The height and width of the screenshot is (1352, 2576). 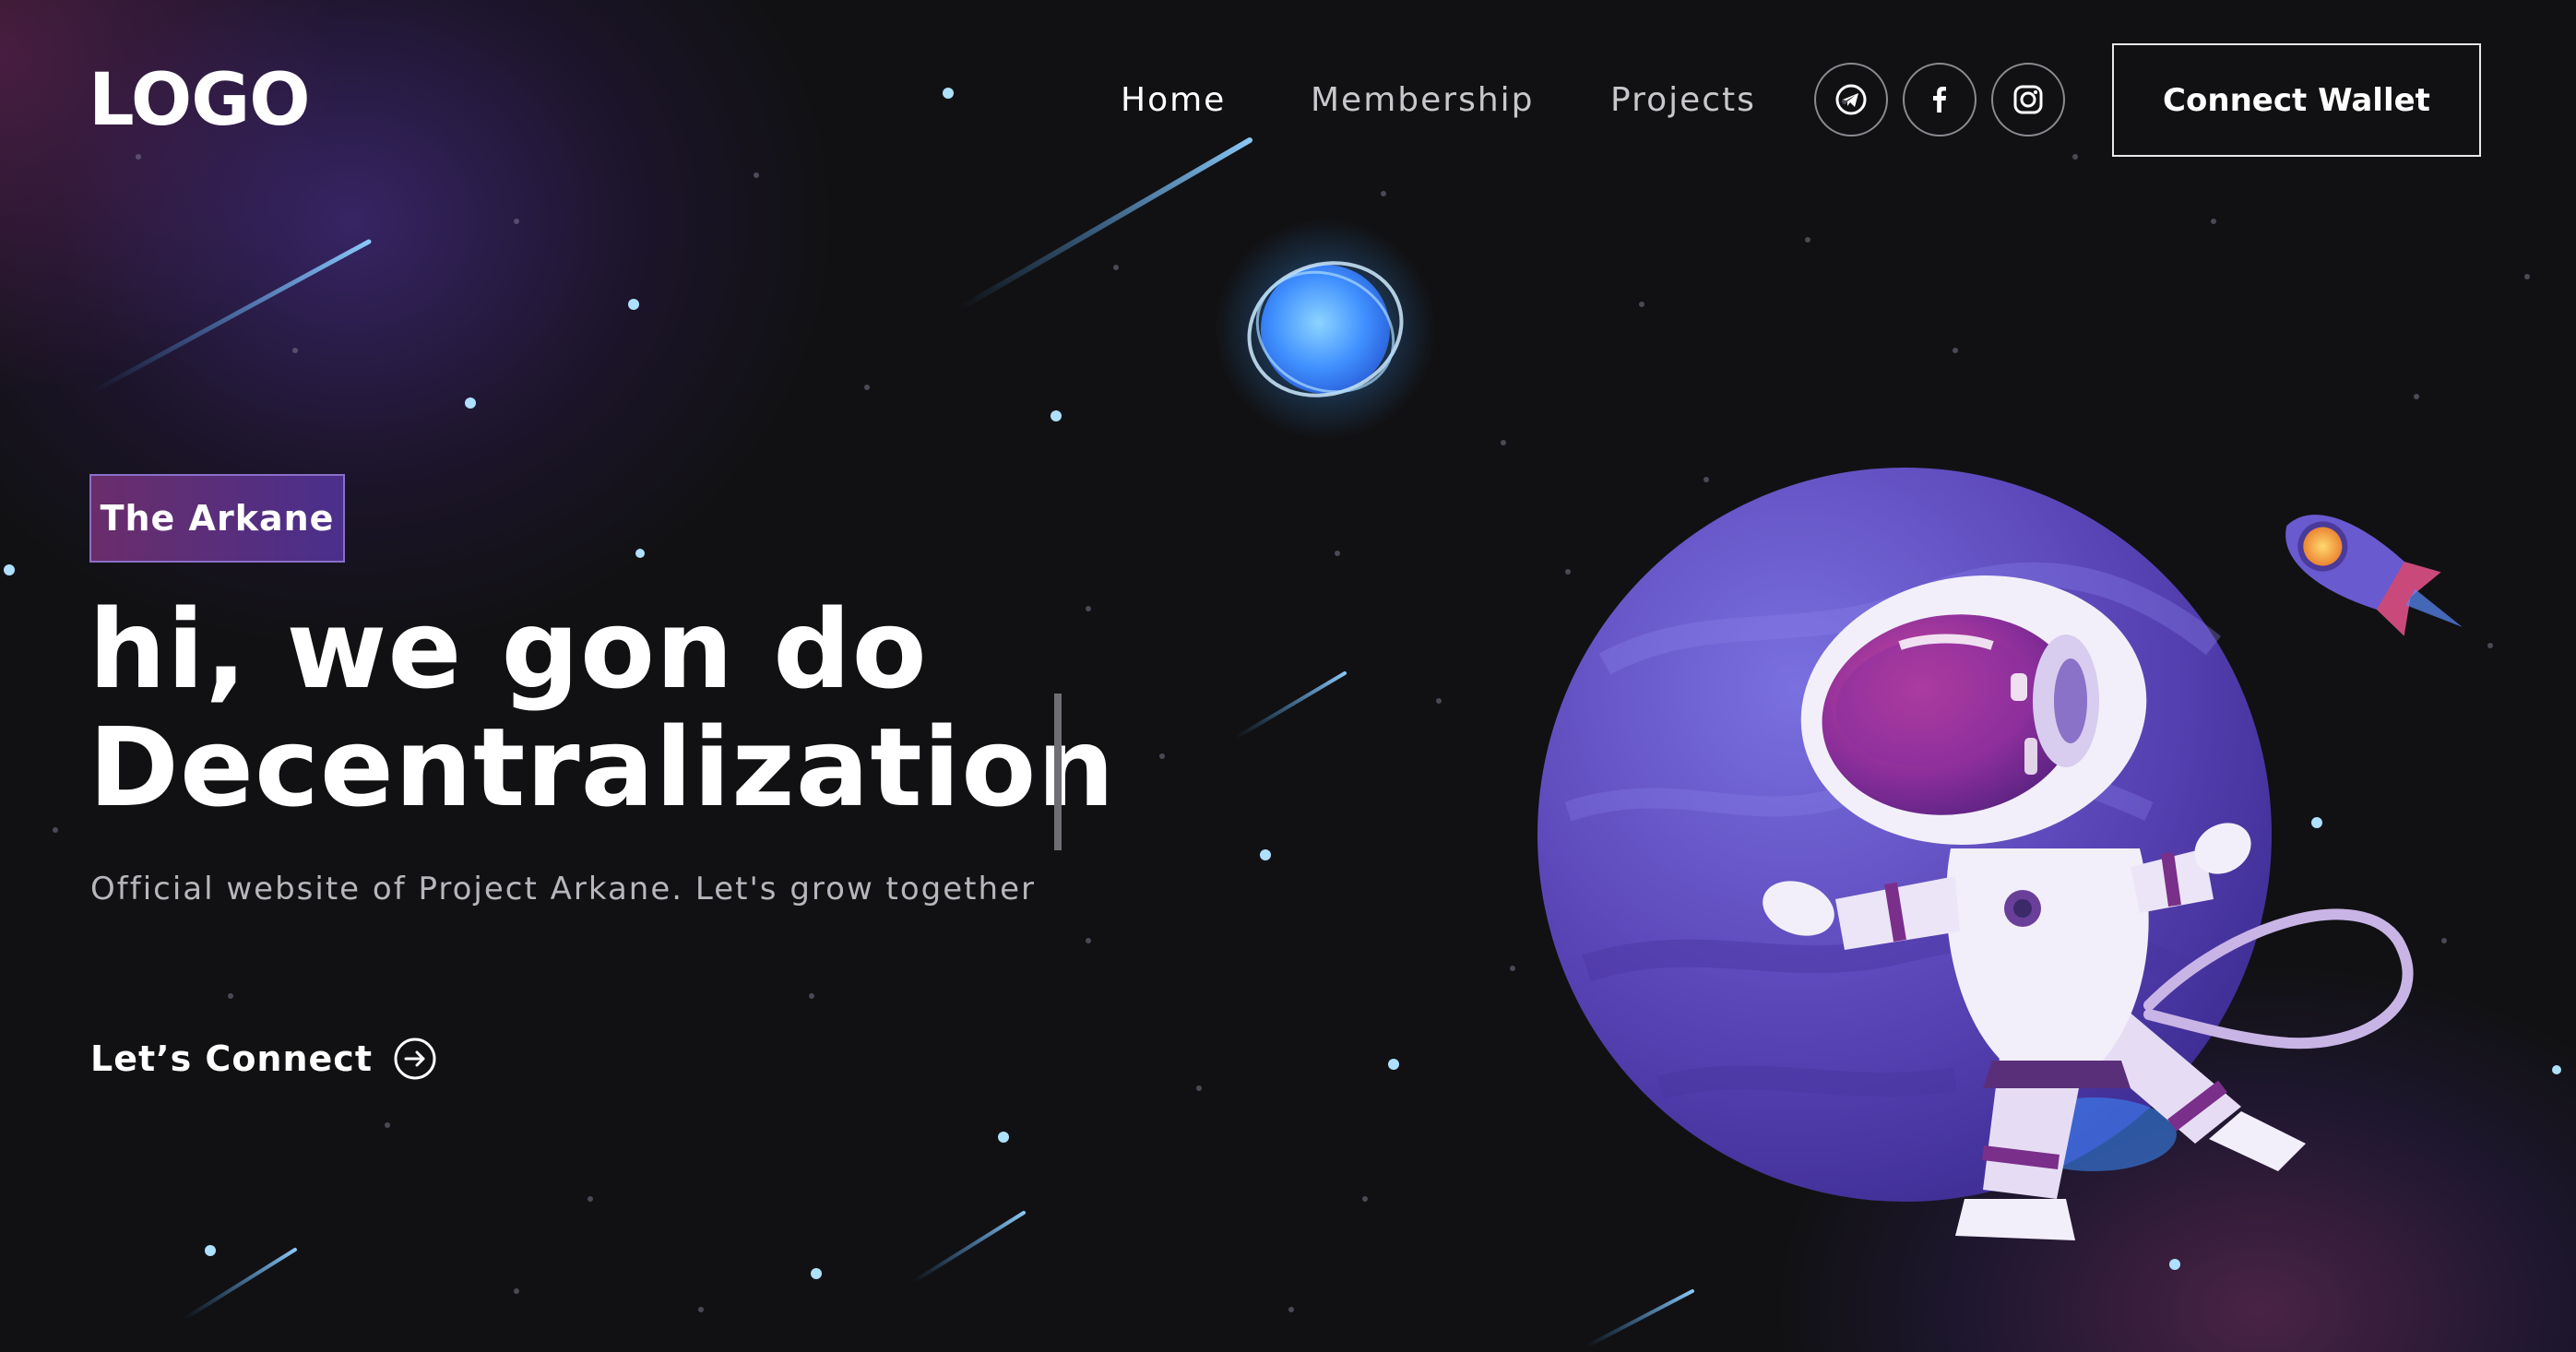 I want to click on telegram-button, so click(x=1851, y=100).